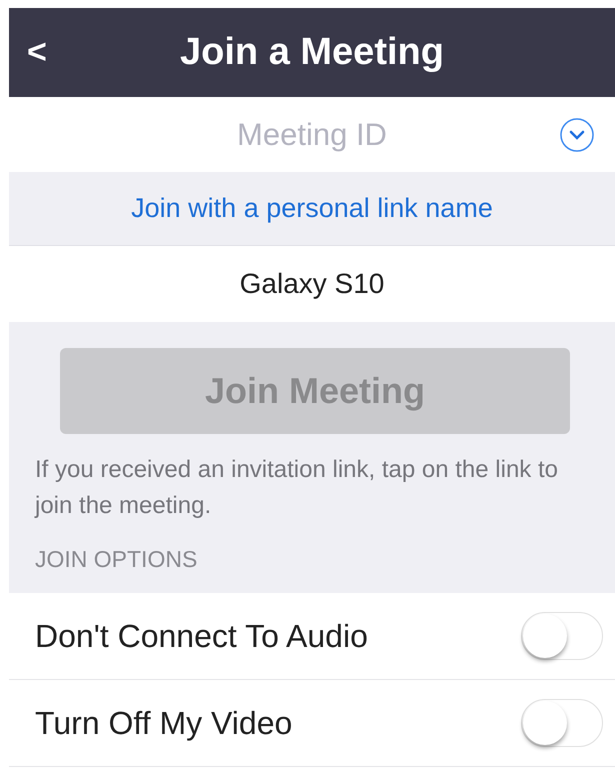 The height and width of the screenshot is (771, 615). I want to click on dropdown-icon, so click(577, 134).